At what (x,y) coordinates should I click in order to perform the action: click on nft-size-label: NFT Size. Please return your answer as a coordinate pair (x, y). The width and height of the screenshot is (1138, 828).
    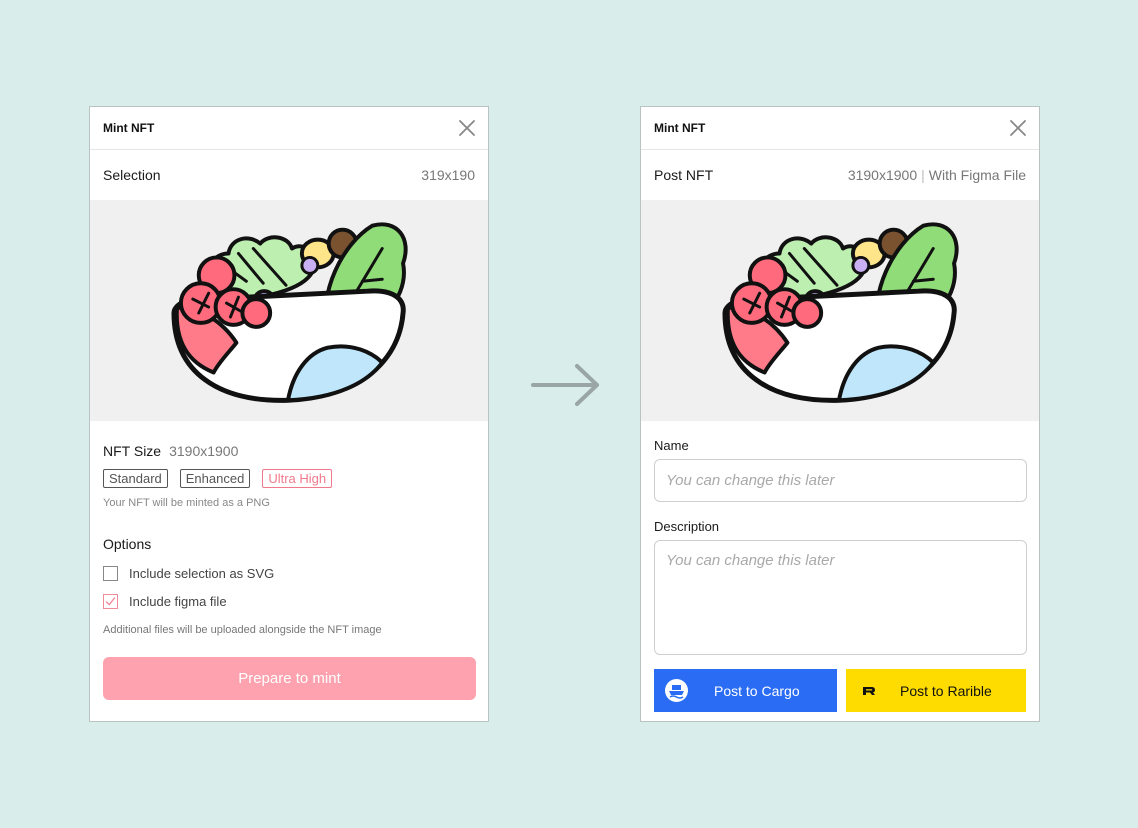
    Looking at the image, I should click on (132, 451).